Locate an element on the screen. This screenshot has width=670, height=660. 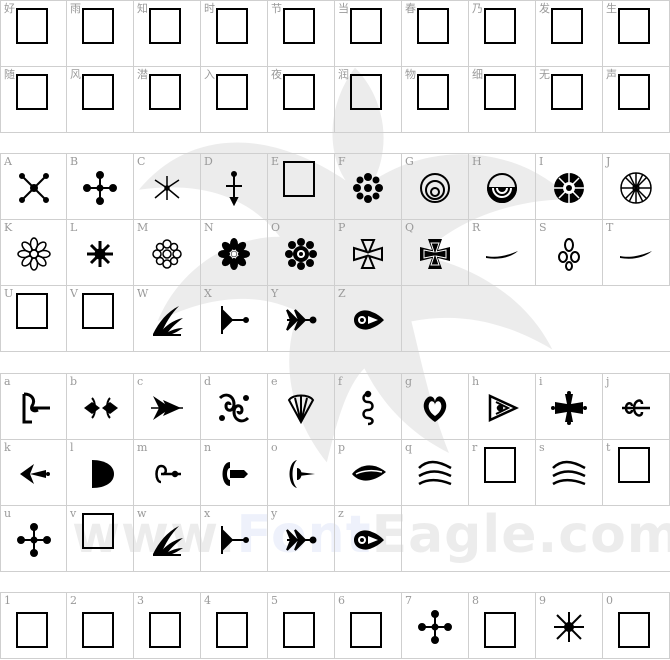
glyph-cell: T is located at coordinates (636, 252).